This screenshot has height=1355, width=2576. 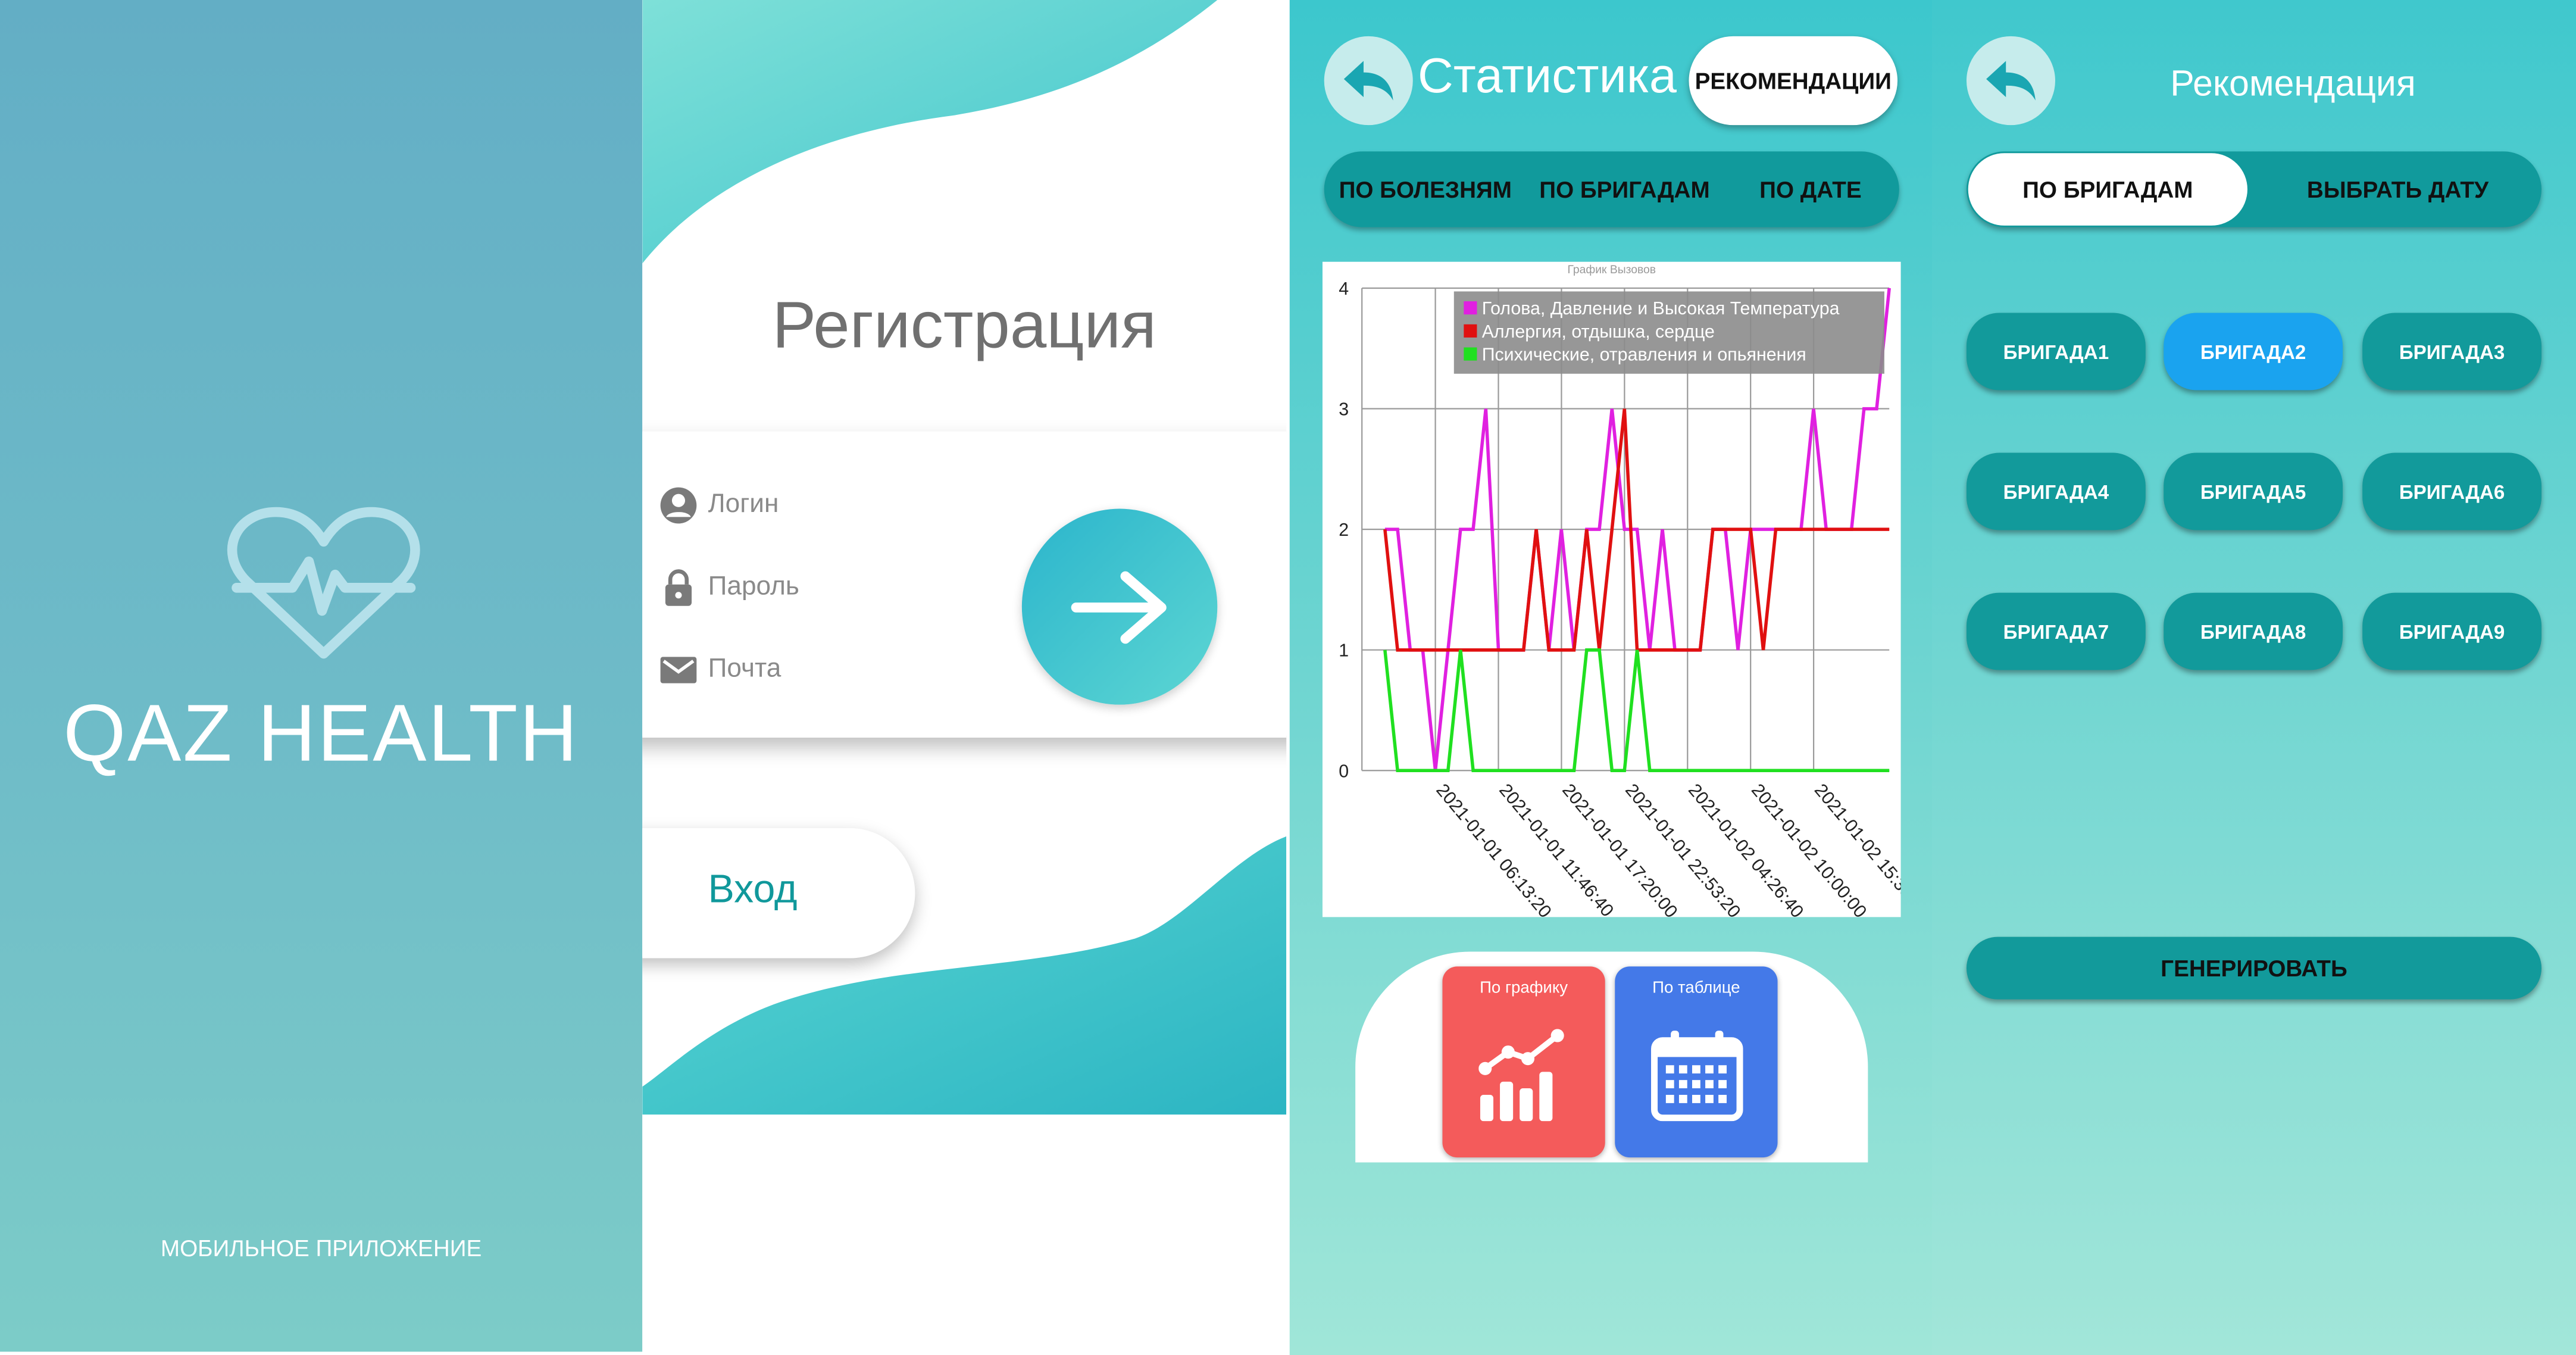 I want to click on login-field: Логин, so click(x=719, y=505).